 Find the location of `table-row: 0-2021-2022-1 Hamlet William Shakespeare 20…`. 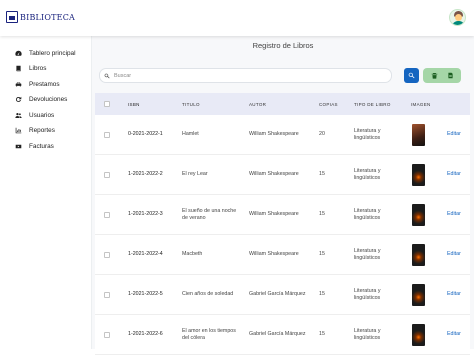

table-row: 0-2021-2022-1 Hamlet William Shakespeare 20… is located at coordinates (282, 135).